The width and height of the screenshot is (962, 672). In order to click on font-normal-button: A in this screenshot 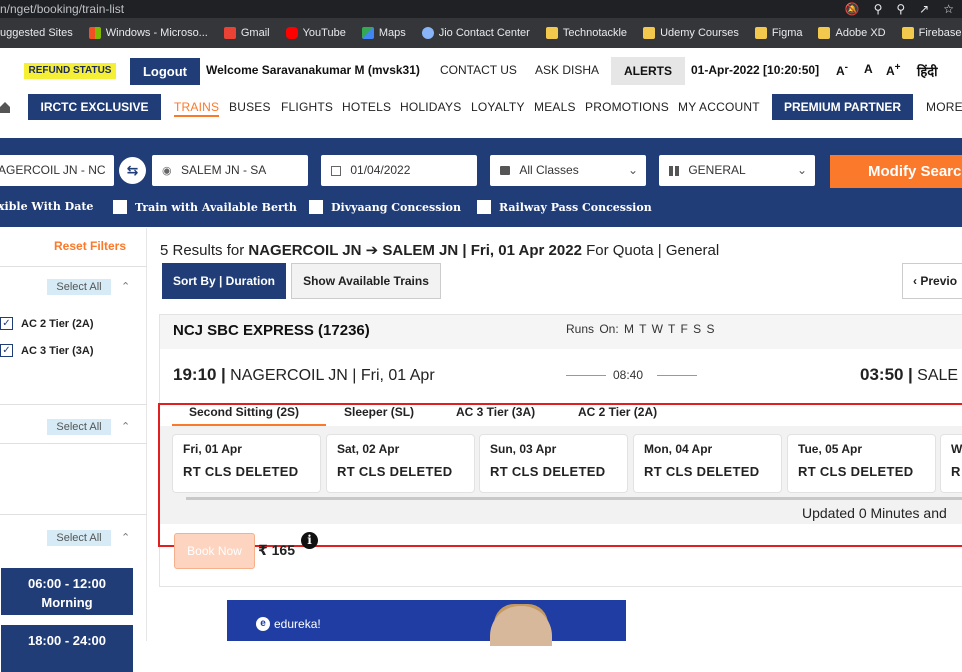, I will do `click(868, 69)`.